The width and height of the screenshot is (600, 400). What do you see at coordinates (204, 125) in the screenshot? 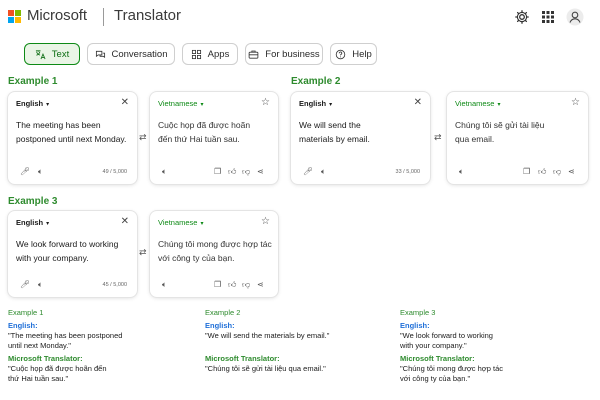
I see `target-text-line: Cuộc họp đã được hoãn` at bounding box center [204, 125].